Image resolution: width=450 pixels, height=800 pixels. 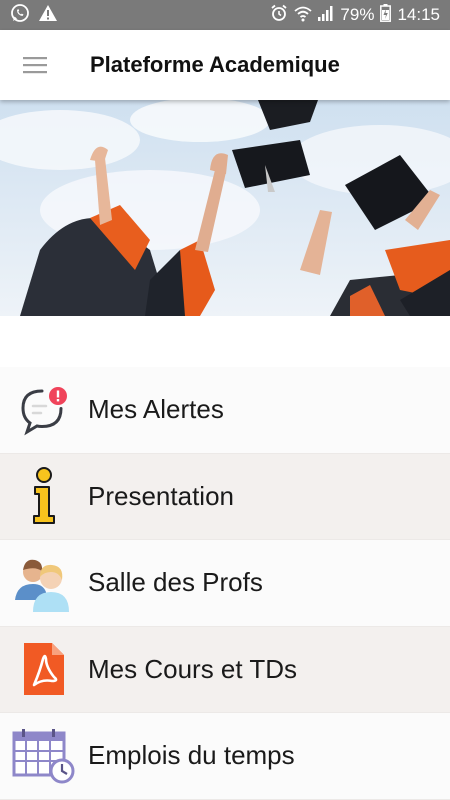 I want to click on menu-item-emplois-du-temps: Emplois du temps, so click(x=225, y=756).